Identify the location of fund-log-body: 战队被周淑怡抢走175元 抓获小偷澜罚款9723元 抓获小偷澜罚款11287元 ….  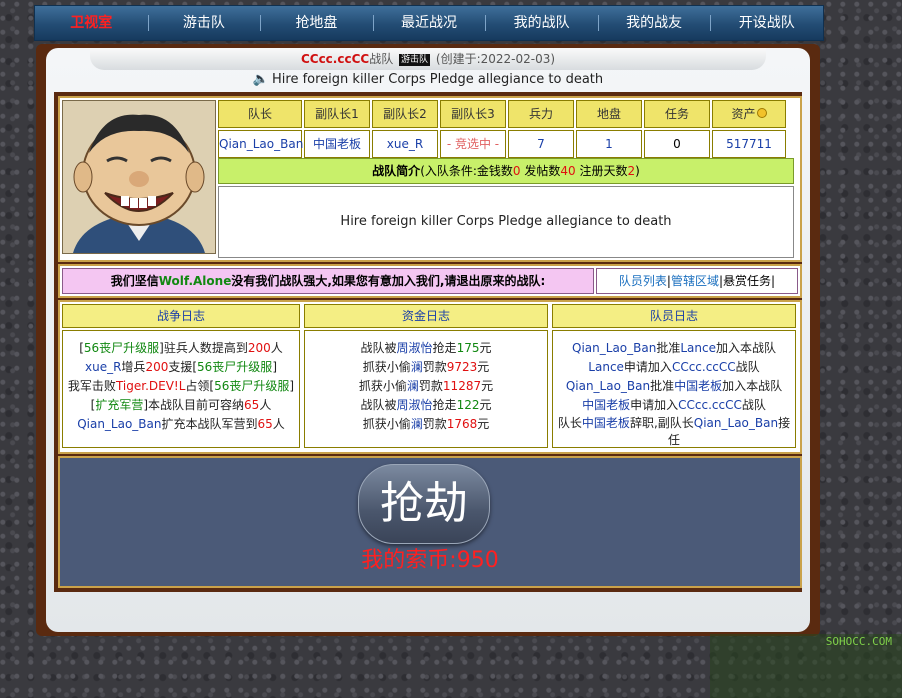
(426, 389).